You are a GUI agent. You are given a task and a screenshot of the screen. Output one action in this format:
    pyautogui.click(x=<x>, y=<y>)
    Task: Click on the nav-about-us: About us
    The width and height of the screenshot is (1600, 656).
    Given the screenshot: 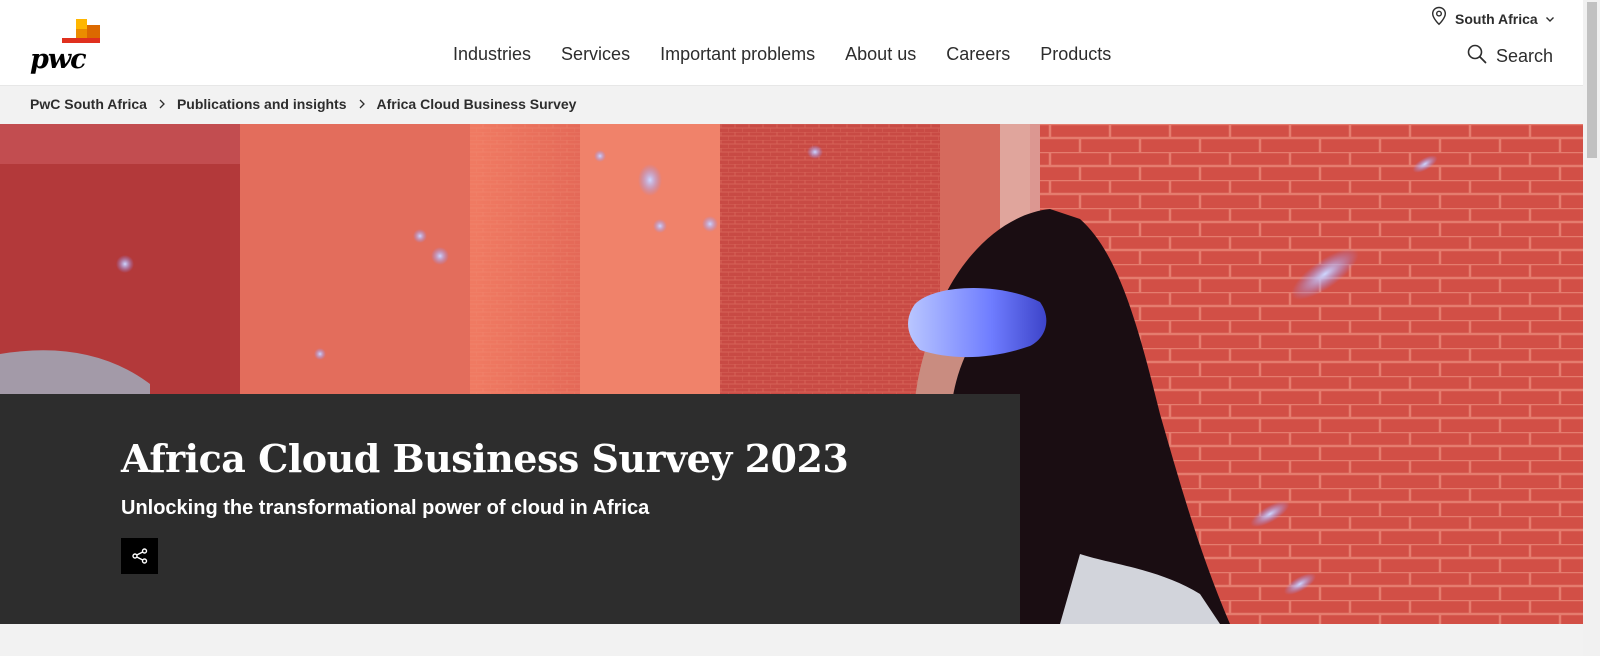 What is the action you would take?
    pyautogui.click(x=880, y=54)
    